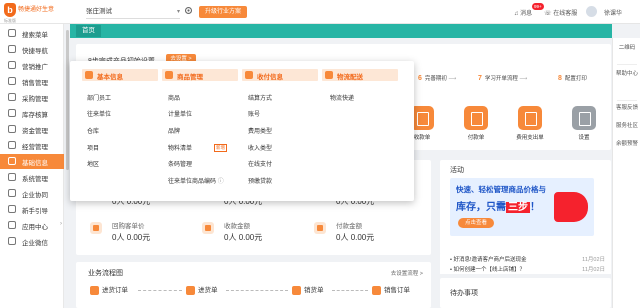  Describe the element at coordinates (223, 12) in the screenshot. I see `upgrade-plan-button: 升级行业方案` at that location.